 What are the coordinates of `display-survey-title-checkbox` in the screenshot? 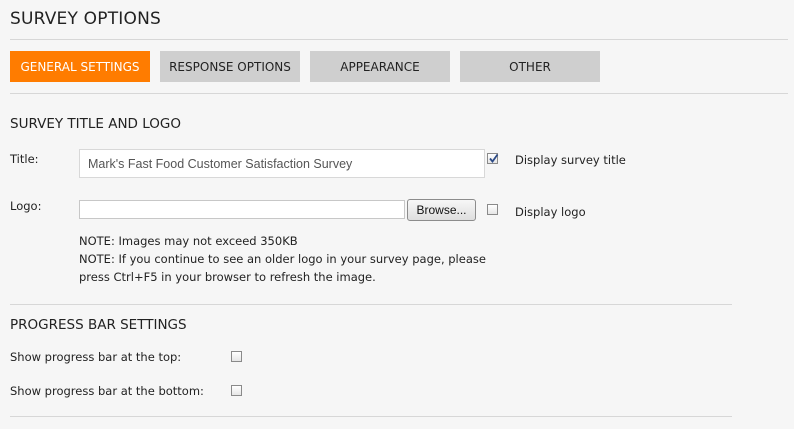 It's located at (493, 158).